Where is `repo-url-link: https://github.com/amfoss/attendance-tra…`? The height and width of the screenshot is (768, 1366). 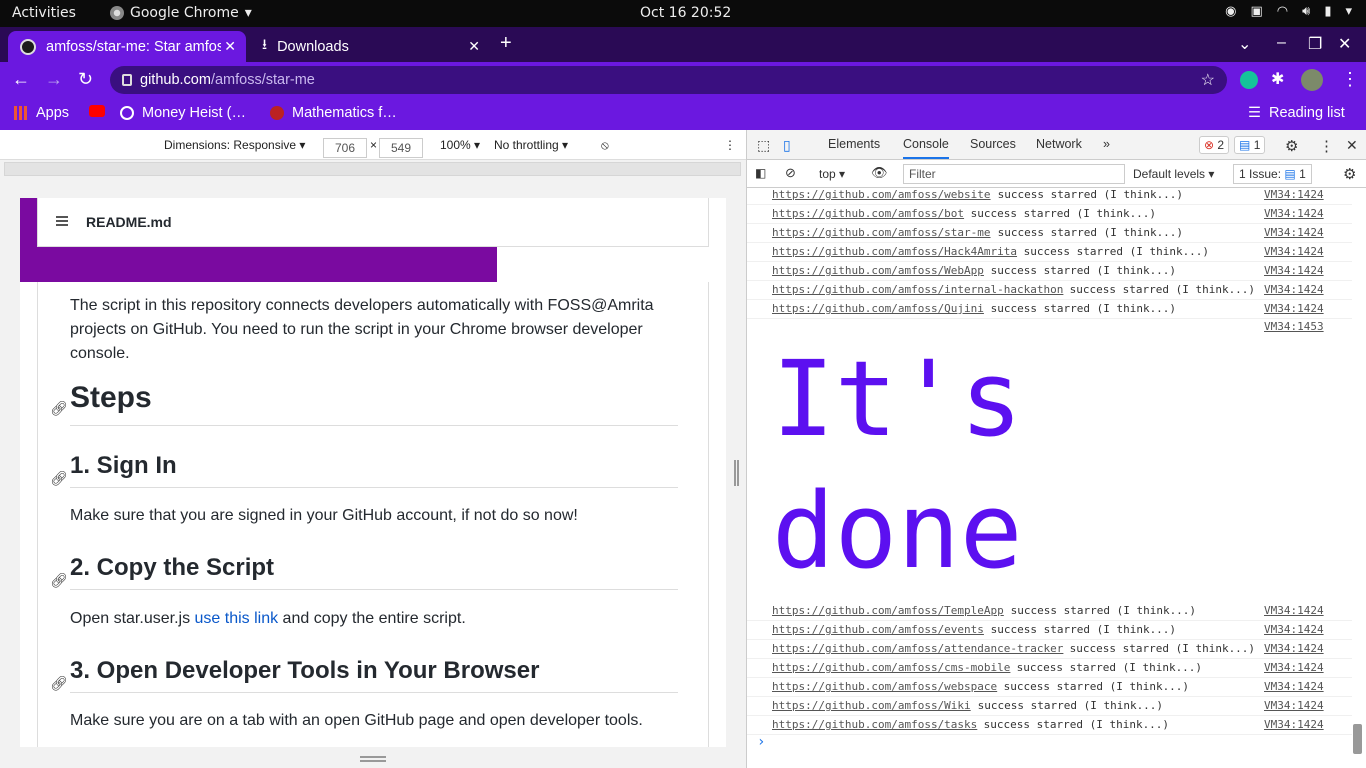 repo-url-link: https://github.com/amfoss/attendance-tra… is located at coordinates (917, 648).